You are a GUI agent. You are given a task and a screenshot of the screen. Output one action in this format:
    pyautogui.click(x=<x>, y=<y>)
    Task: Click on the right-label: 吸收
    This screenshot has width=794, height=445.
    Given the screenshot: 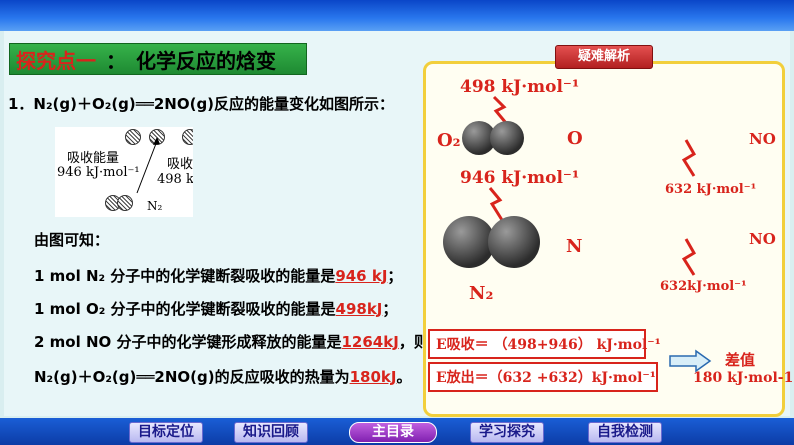 What is the action you would take?
    pyautogui.click(x=180, y=164)
    